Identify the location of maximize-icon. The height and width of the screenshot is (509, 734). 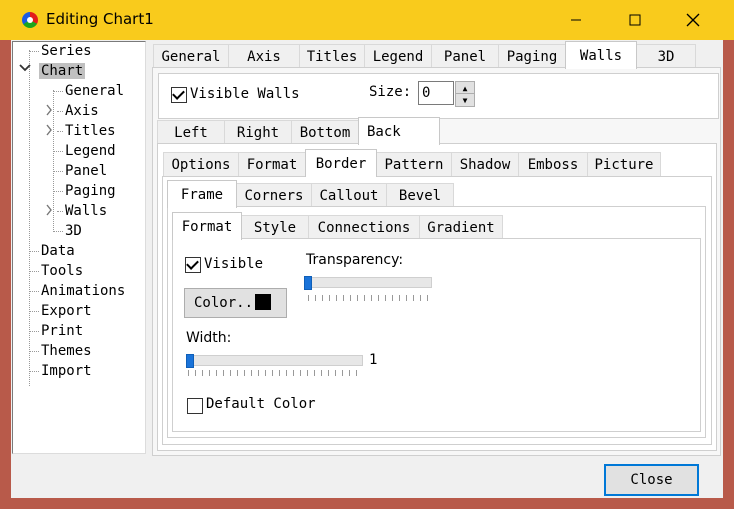
(635, 20).